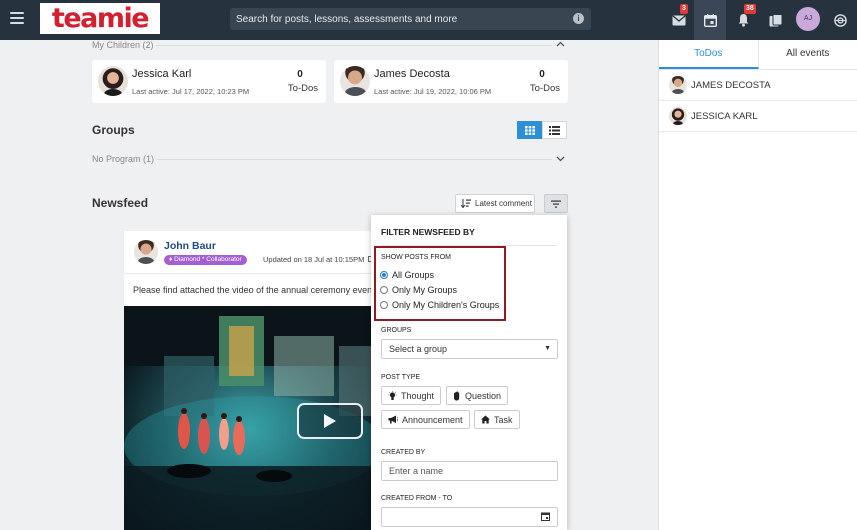  I want to click on sort-icon, so click(466, 203).